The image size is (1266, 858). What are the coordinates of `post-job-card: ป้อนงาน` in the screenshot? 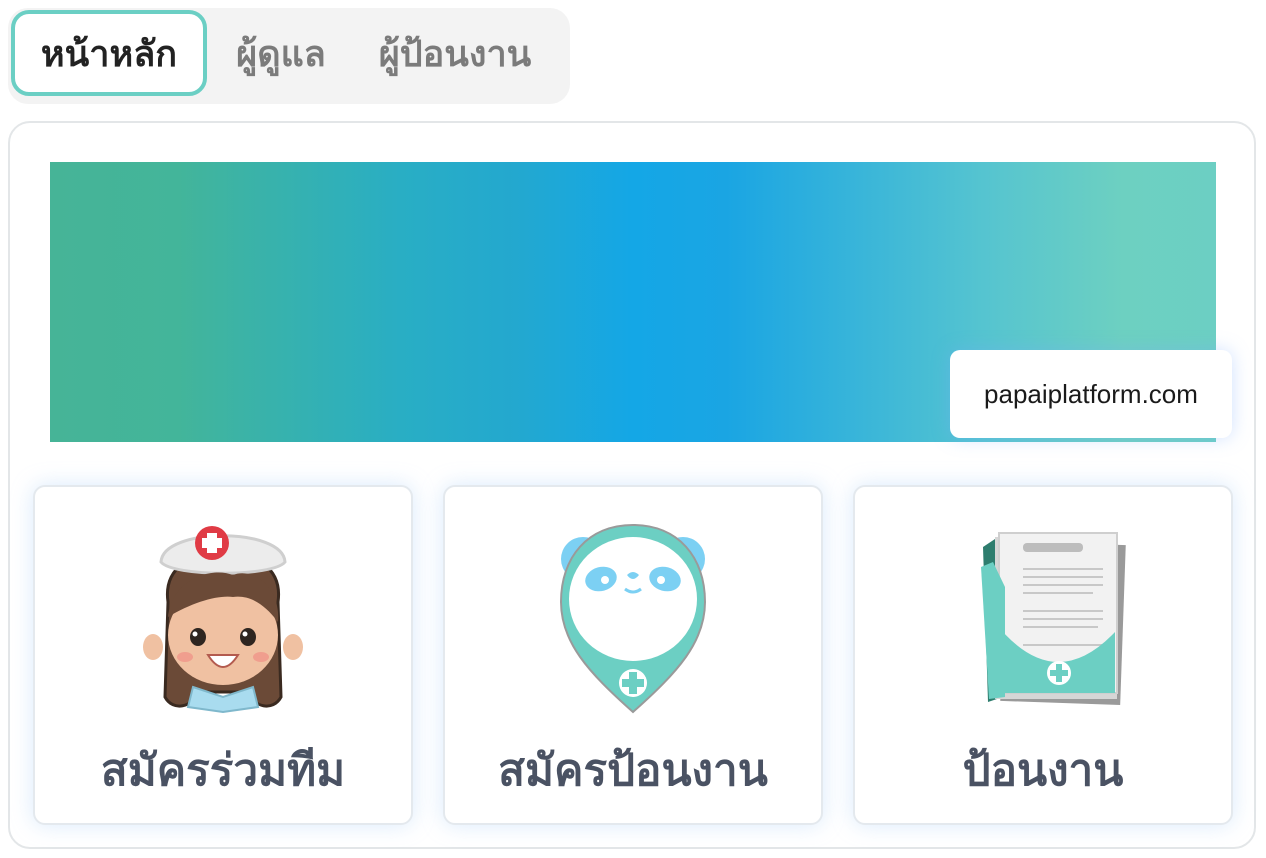 It's located at (1043, 655).